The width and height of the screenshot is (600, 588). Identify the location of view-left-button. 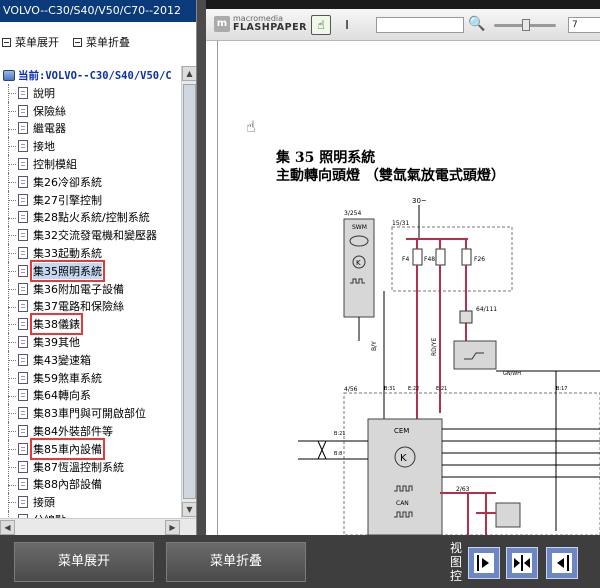
(484, 563).